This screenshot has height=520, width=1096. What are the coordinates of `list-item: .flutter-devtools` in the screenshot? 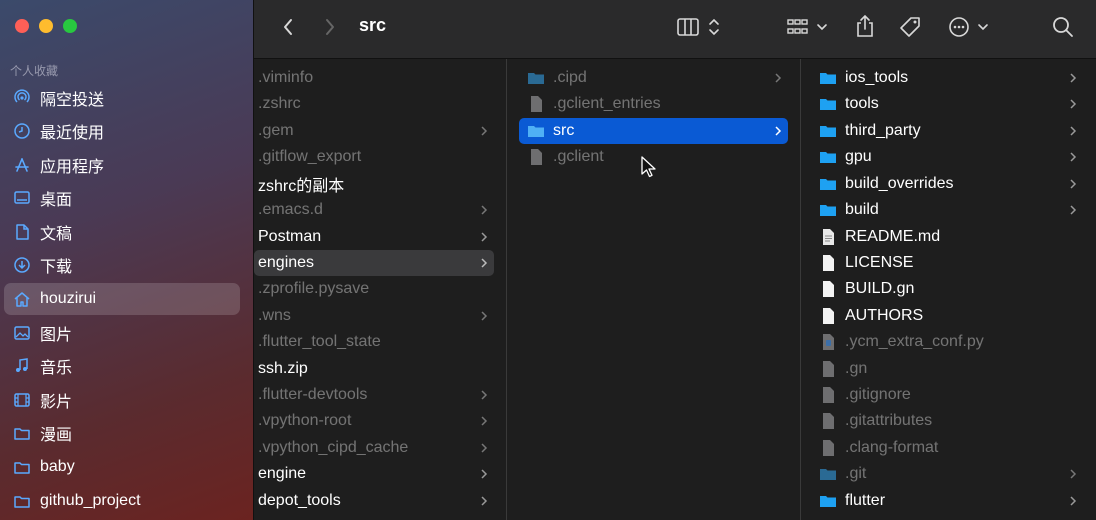 It's located at (374, 395).